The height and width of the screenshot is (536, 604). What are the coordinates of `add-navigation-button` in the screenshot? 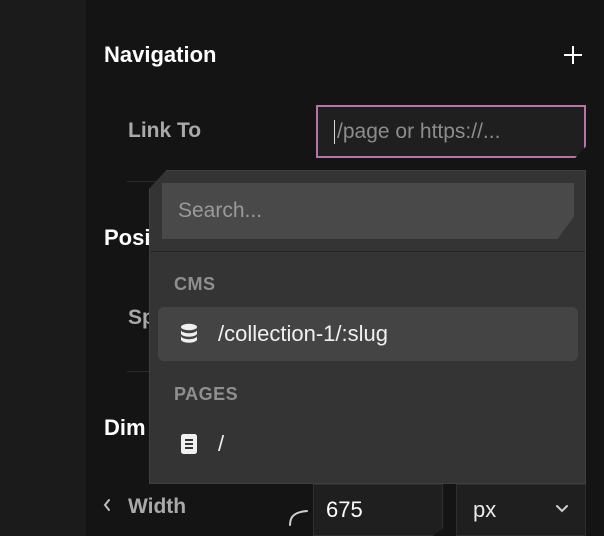 It's located at (573, 55).